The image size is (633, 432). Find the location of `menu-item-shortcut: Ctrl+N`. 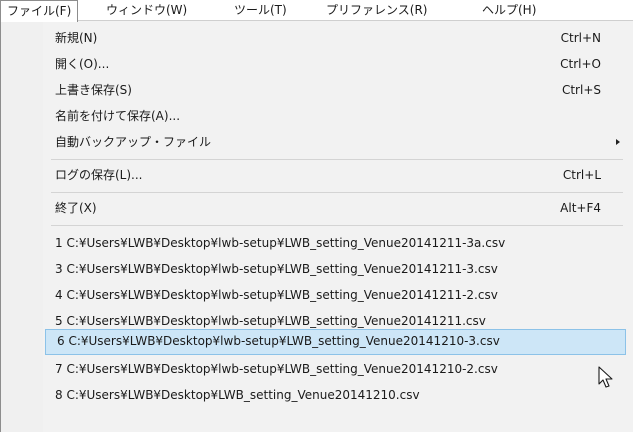

menu-item-shortcut: Ctrl+N is located at coordinates (580, 38).